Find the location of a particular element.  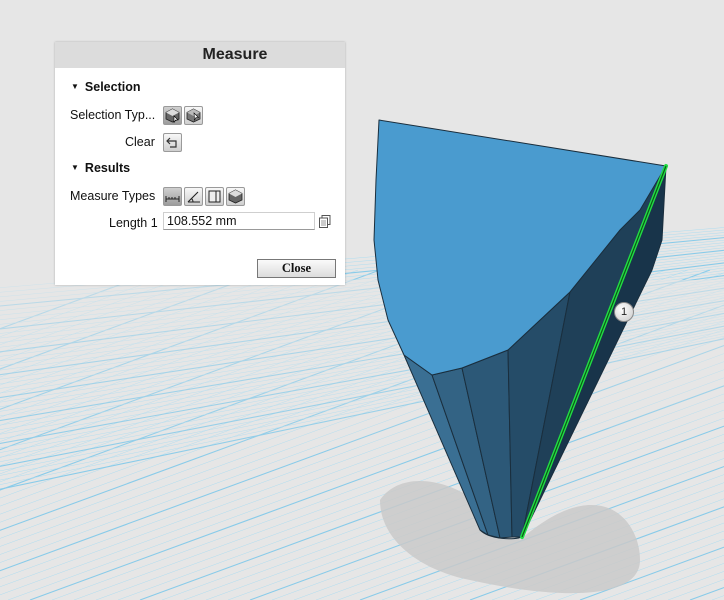

measure-types-label: Measure Types is located at coordinates (113, 196).